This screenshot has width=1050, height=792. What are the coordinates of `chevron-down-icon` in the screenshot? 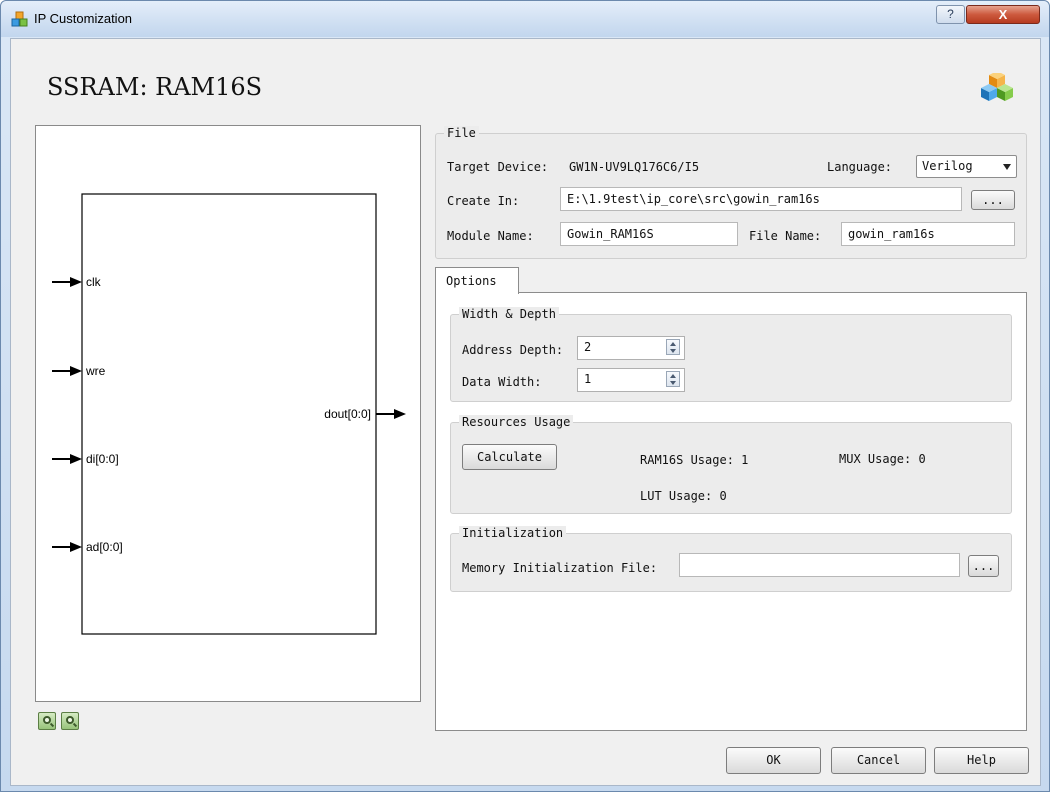 It's located at (1007, 167).